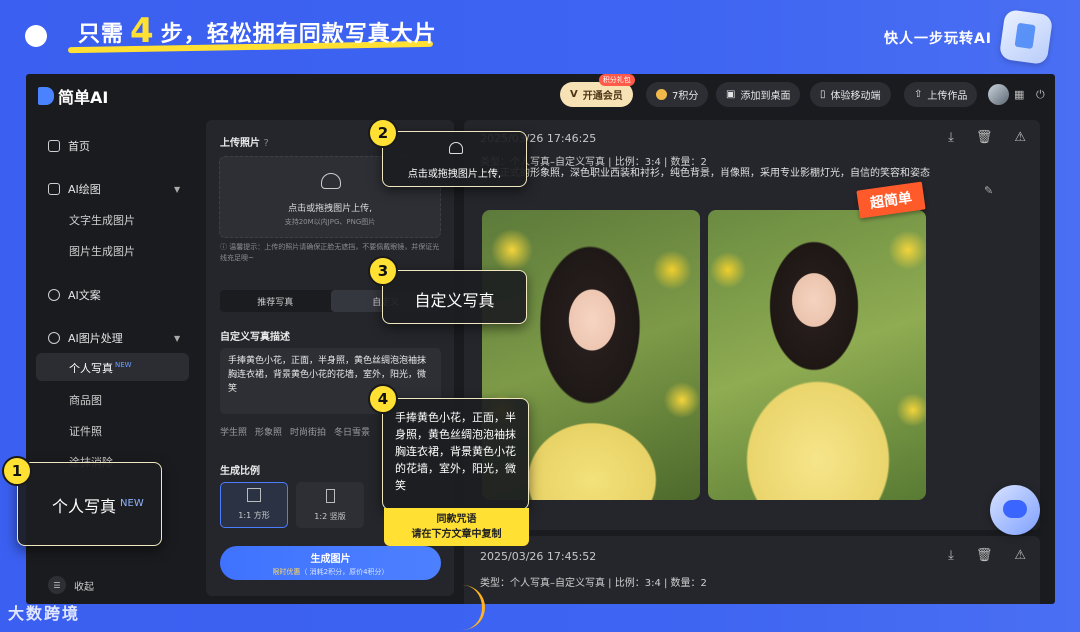 The width and height of the screenshot is (1080, 632). Describe the element at coordinates (597, 90) in the screenshot. I see `vip-button: V 开通会员 积分礼包` at that location.